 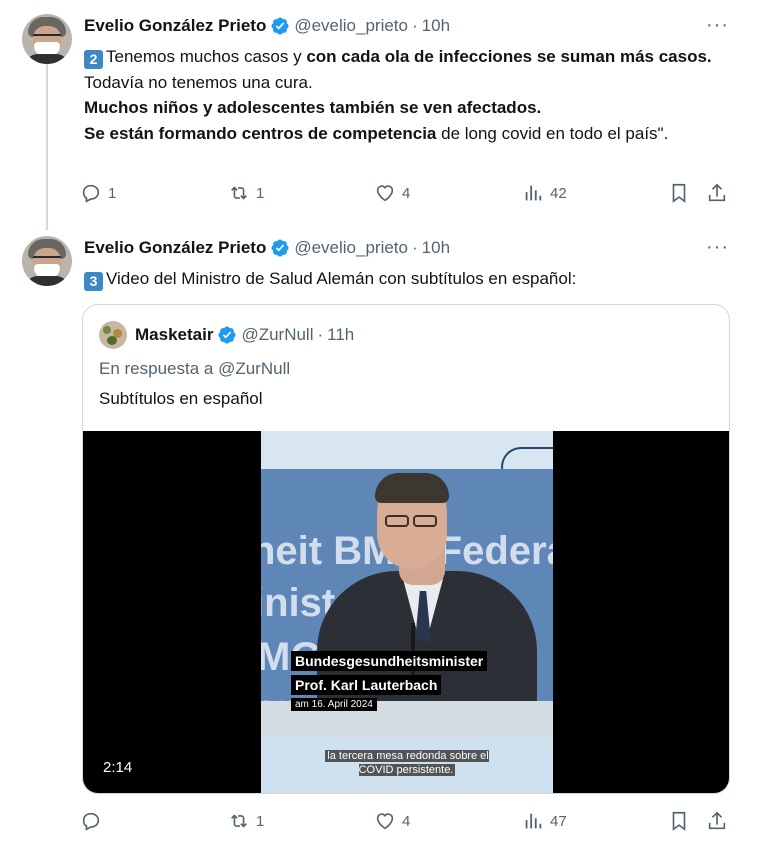 What do you see at coordinates (277, 335) in the screenshot?
I see `quoted-author-handle: @ZurNull` at bounding box center [277, 335].